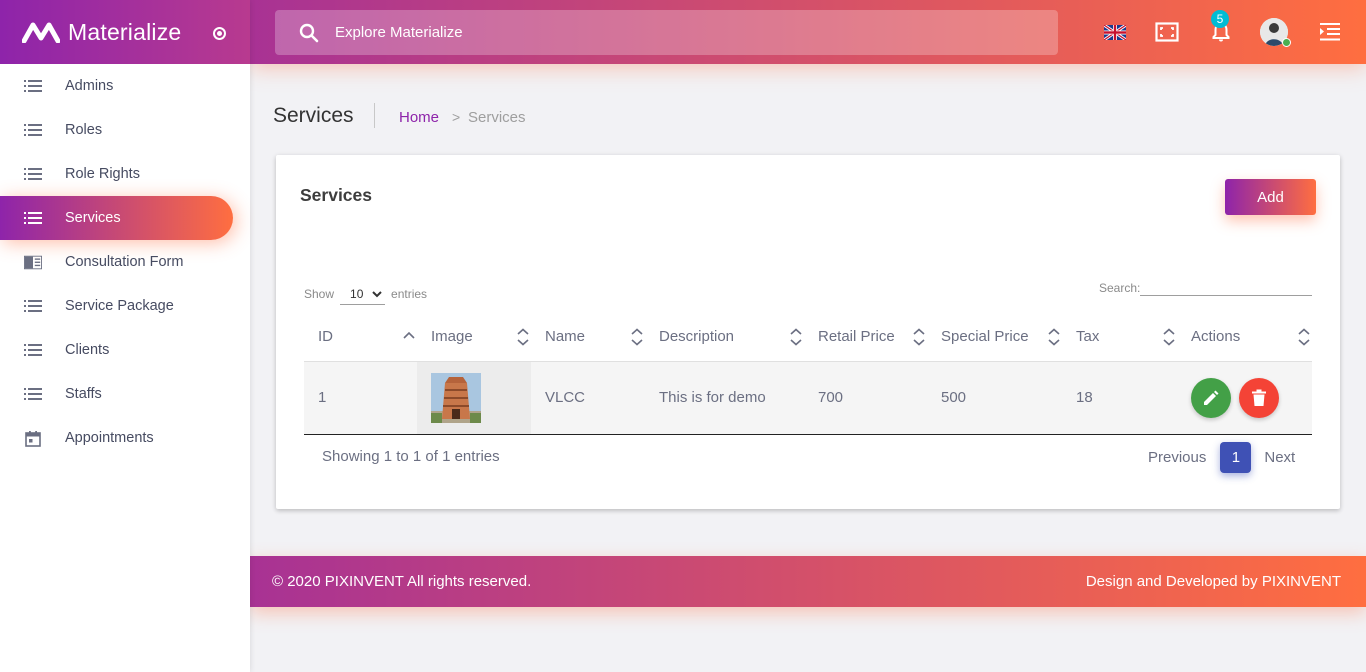 This screenshot has height=672, width=1366. I want to click on online-status-dot, so click(1286, 42).